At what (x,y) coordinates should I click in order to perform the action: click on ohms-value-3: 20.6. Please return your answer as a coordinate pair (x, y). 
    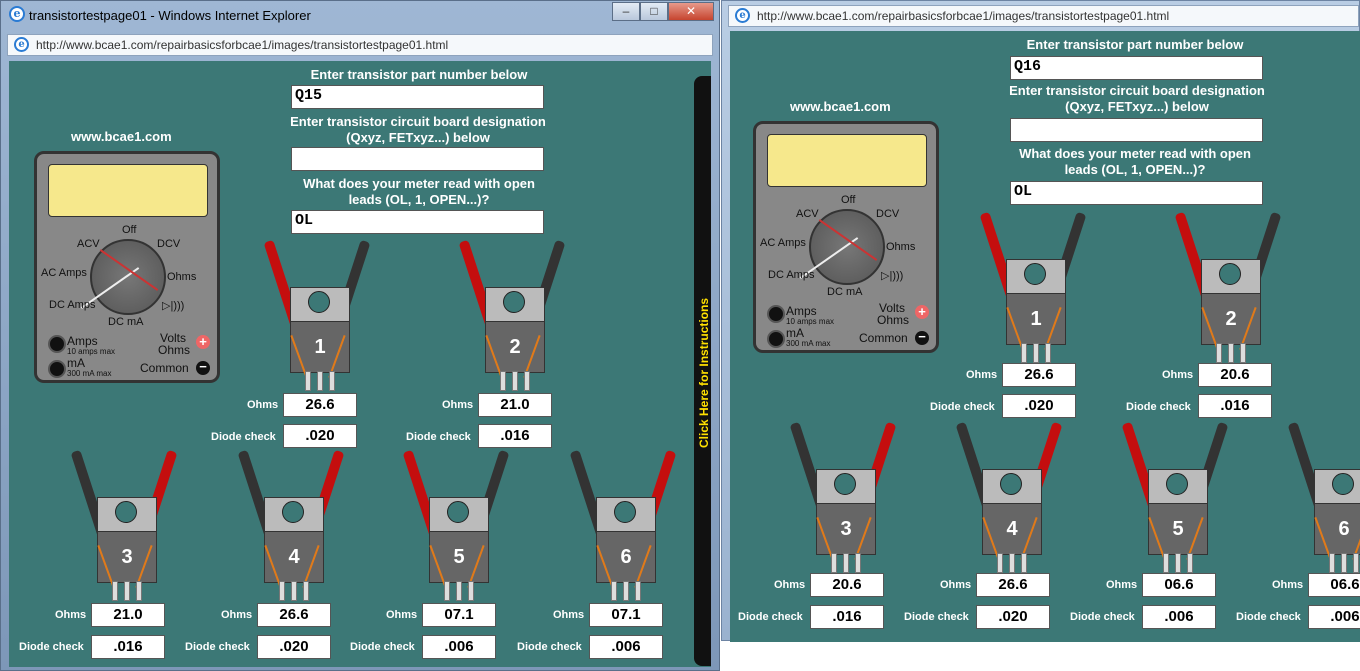
    Looking at the image, I should click on (847, 585).